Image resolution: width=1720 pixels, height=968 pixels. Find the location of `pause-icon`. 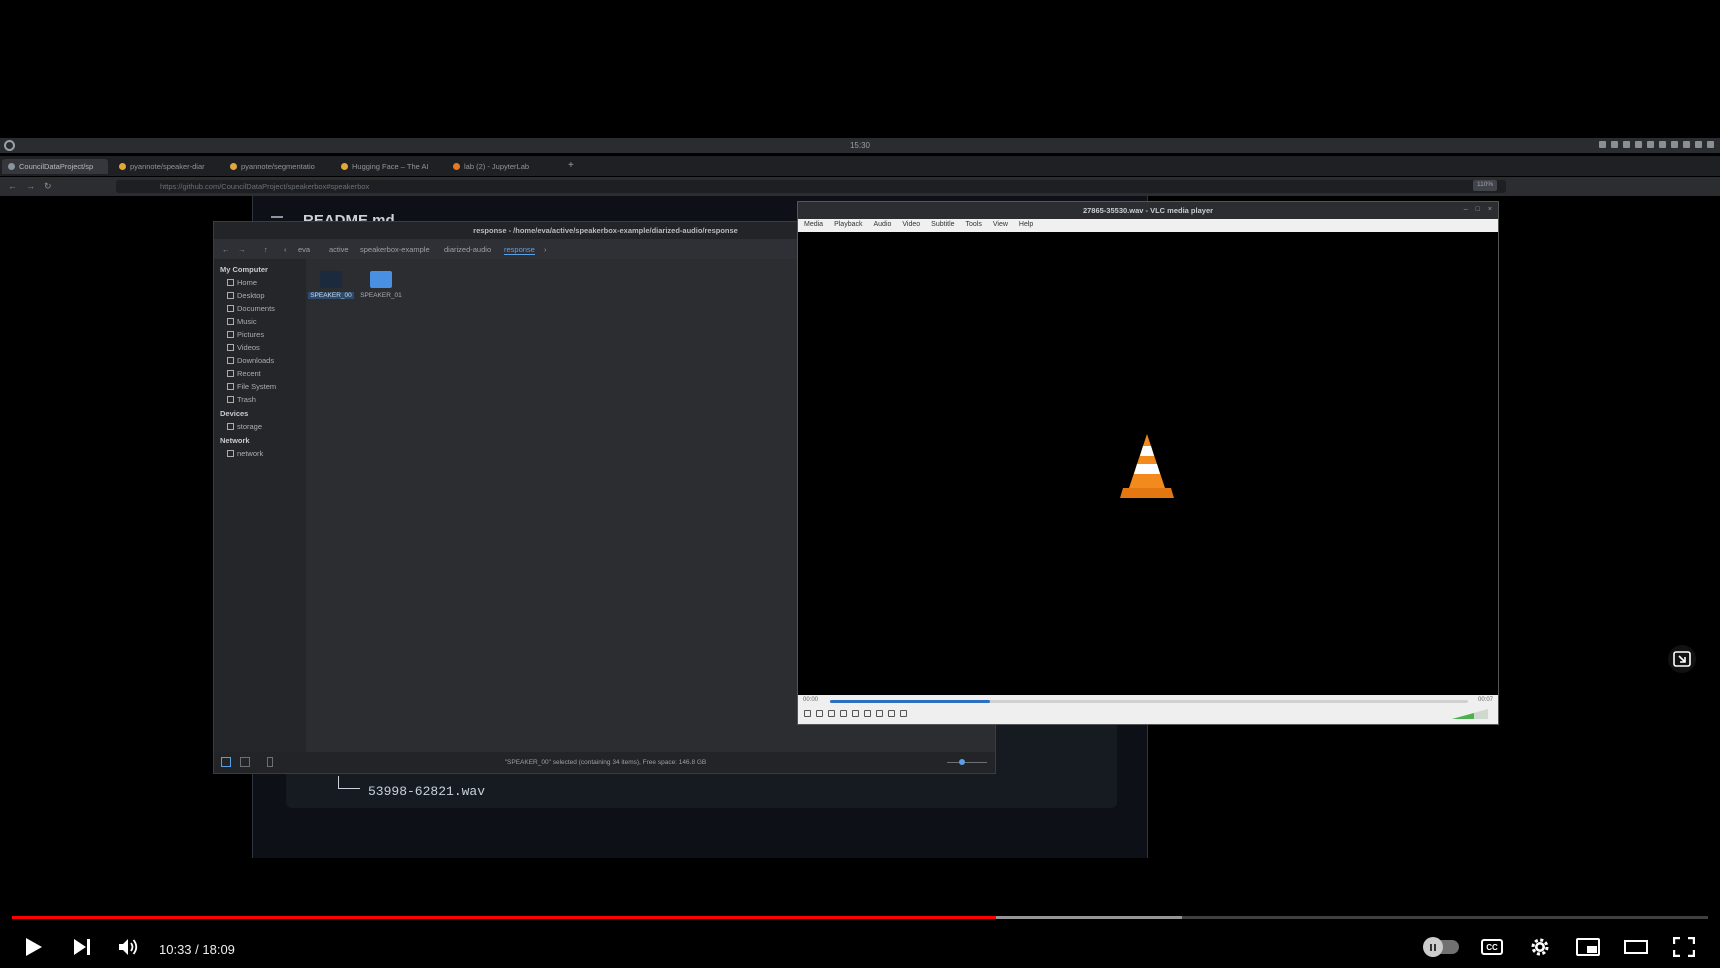

pause-icon is located at coordinates (807, 713).